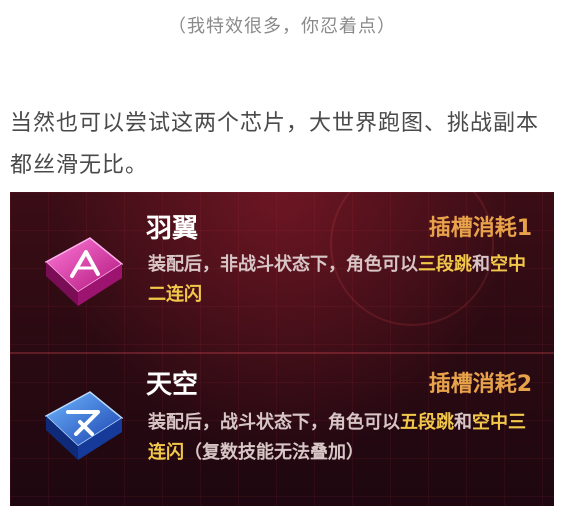 The width and height of the screenshot is (564, 515). Describe the element at coordinates (427, 422) in the screenshot. I see `desc-highlight: 五段跳` at that location.